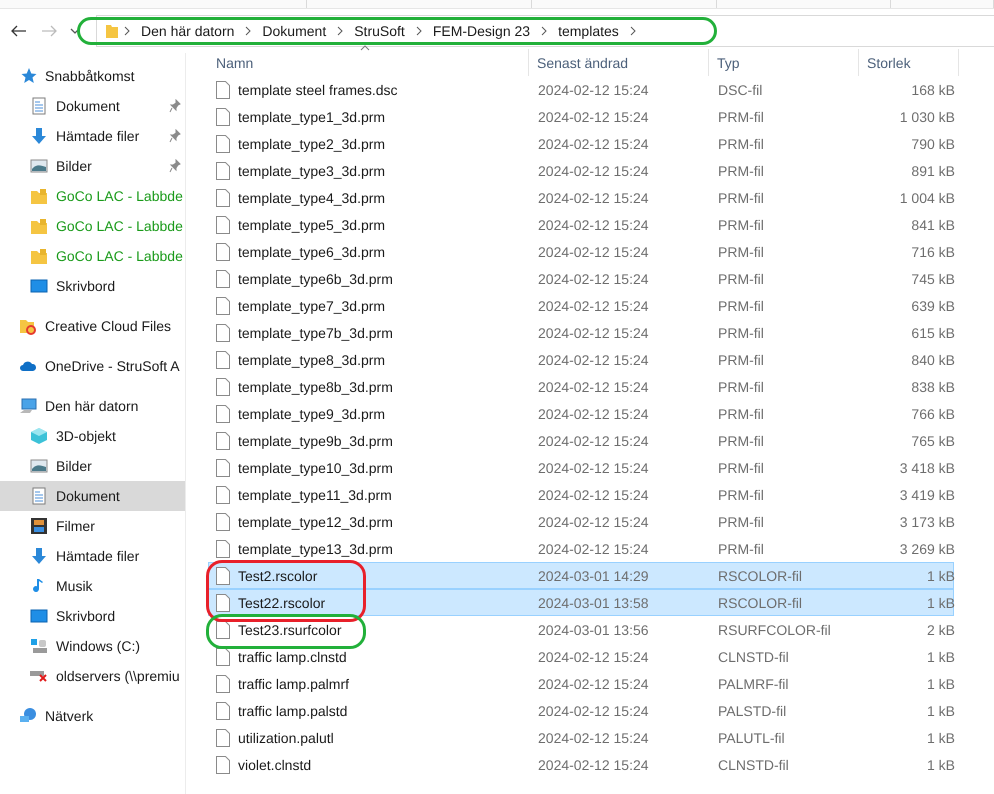 The image size is (994, 794). I want to click on sidebar-item: Filmer, so click(92, 526).